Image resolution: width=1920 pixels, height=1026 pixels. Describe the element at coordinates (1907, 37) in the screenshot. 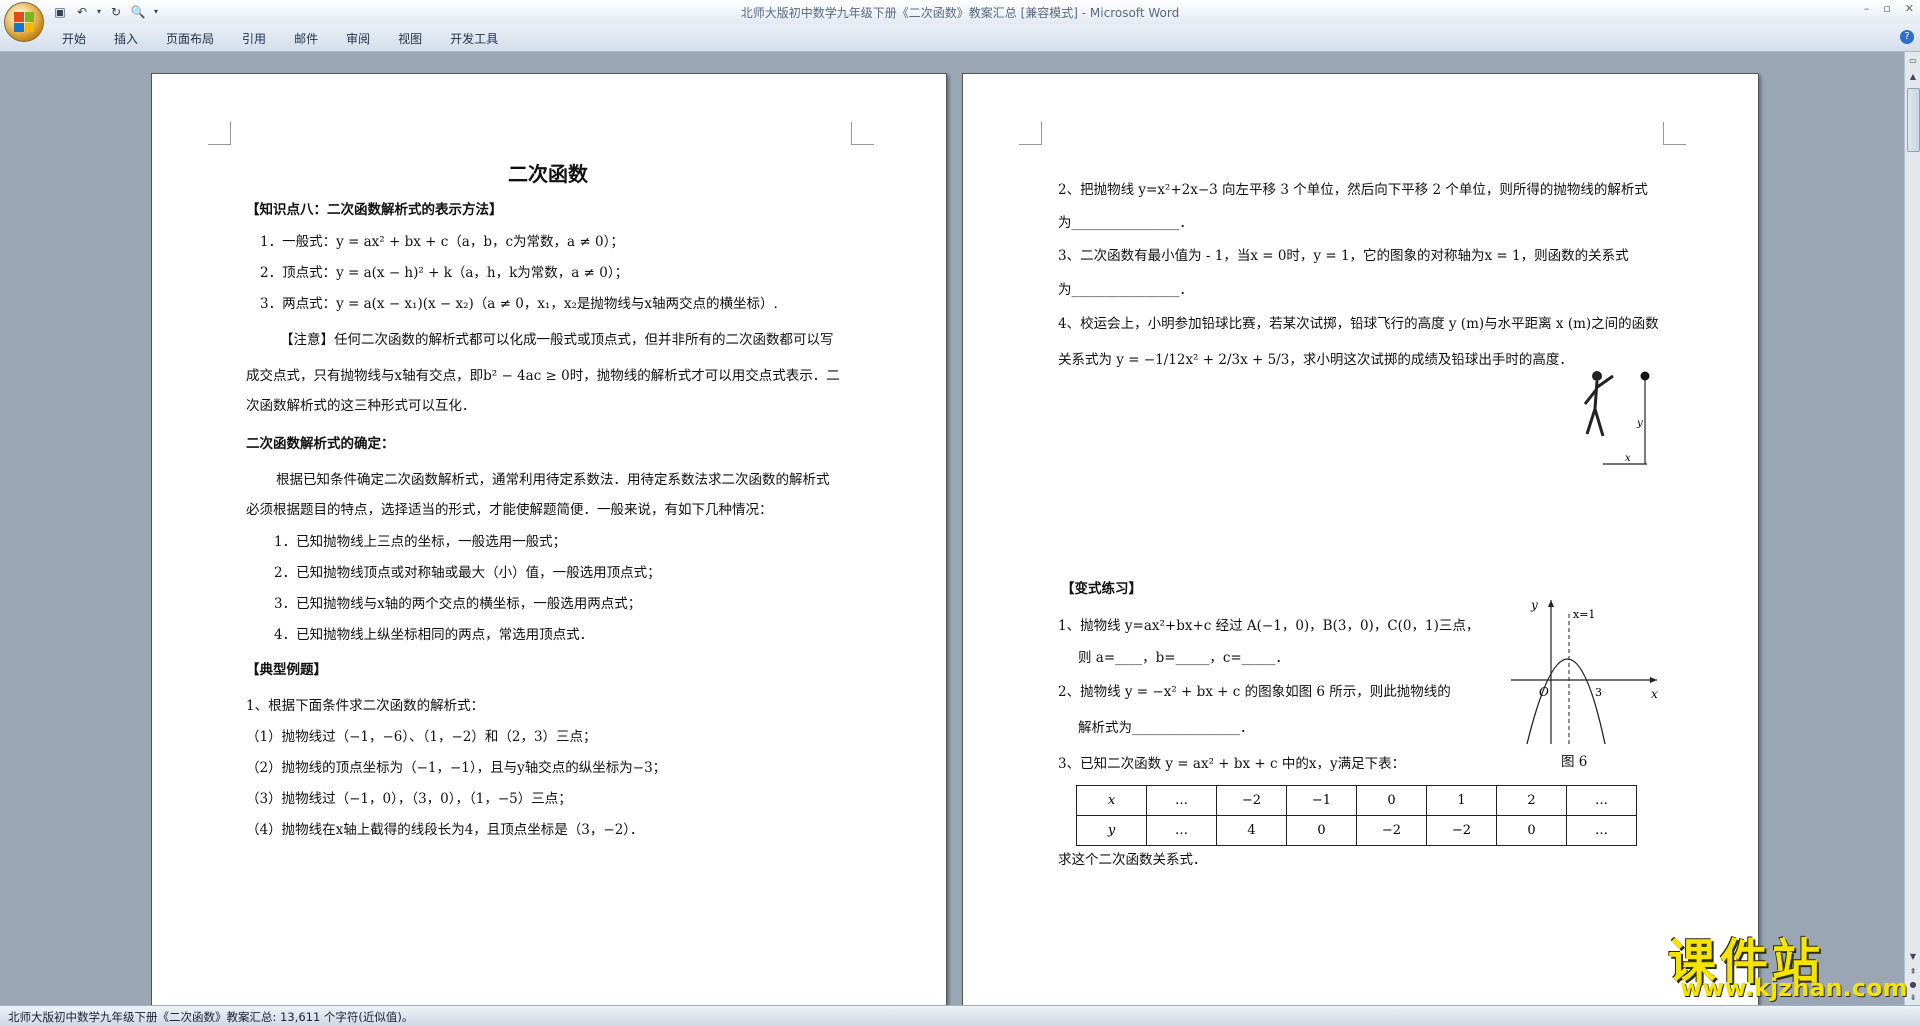

I see `help-icon: ?` at that location.